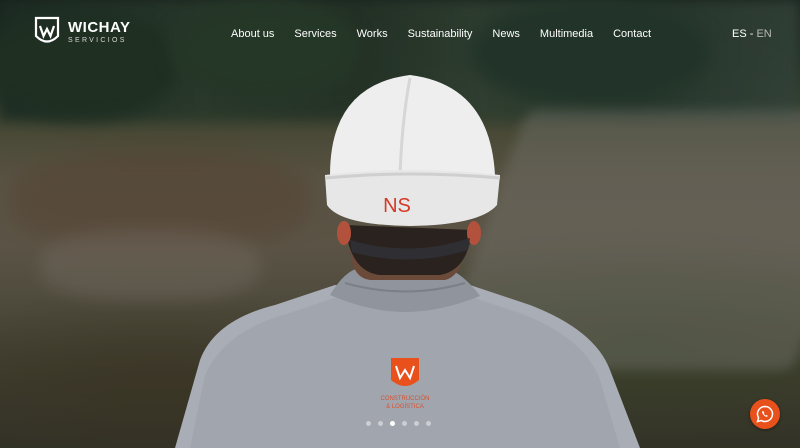 This screenshot has width=800, height=448. I want to click on shirt-badge-icon, so click(405, 372).